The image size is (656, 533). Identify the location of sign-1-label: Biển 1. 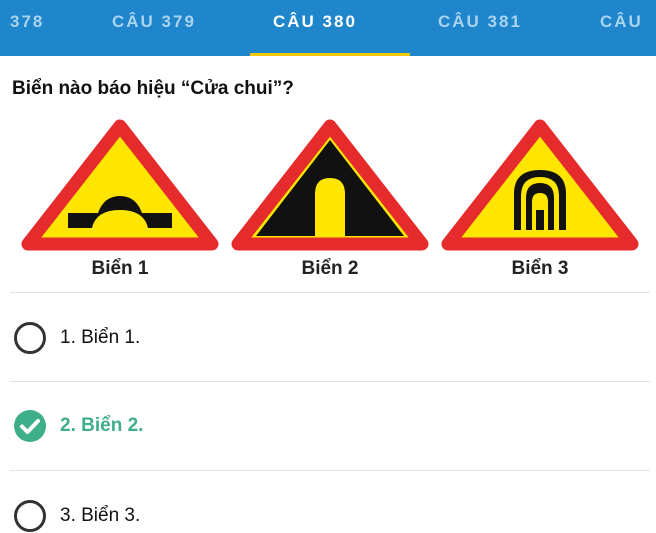
(120, 268).